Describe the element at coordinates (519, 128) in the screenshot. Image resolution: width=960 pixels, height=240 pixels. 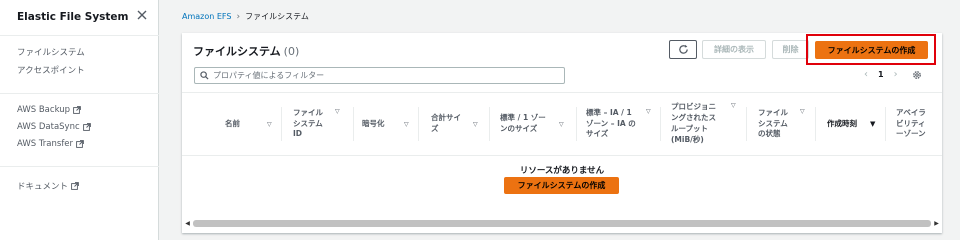
I see `column-label-line: ンのサイズ` at that location.